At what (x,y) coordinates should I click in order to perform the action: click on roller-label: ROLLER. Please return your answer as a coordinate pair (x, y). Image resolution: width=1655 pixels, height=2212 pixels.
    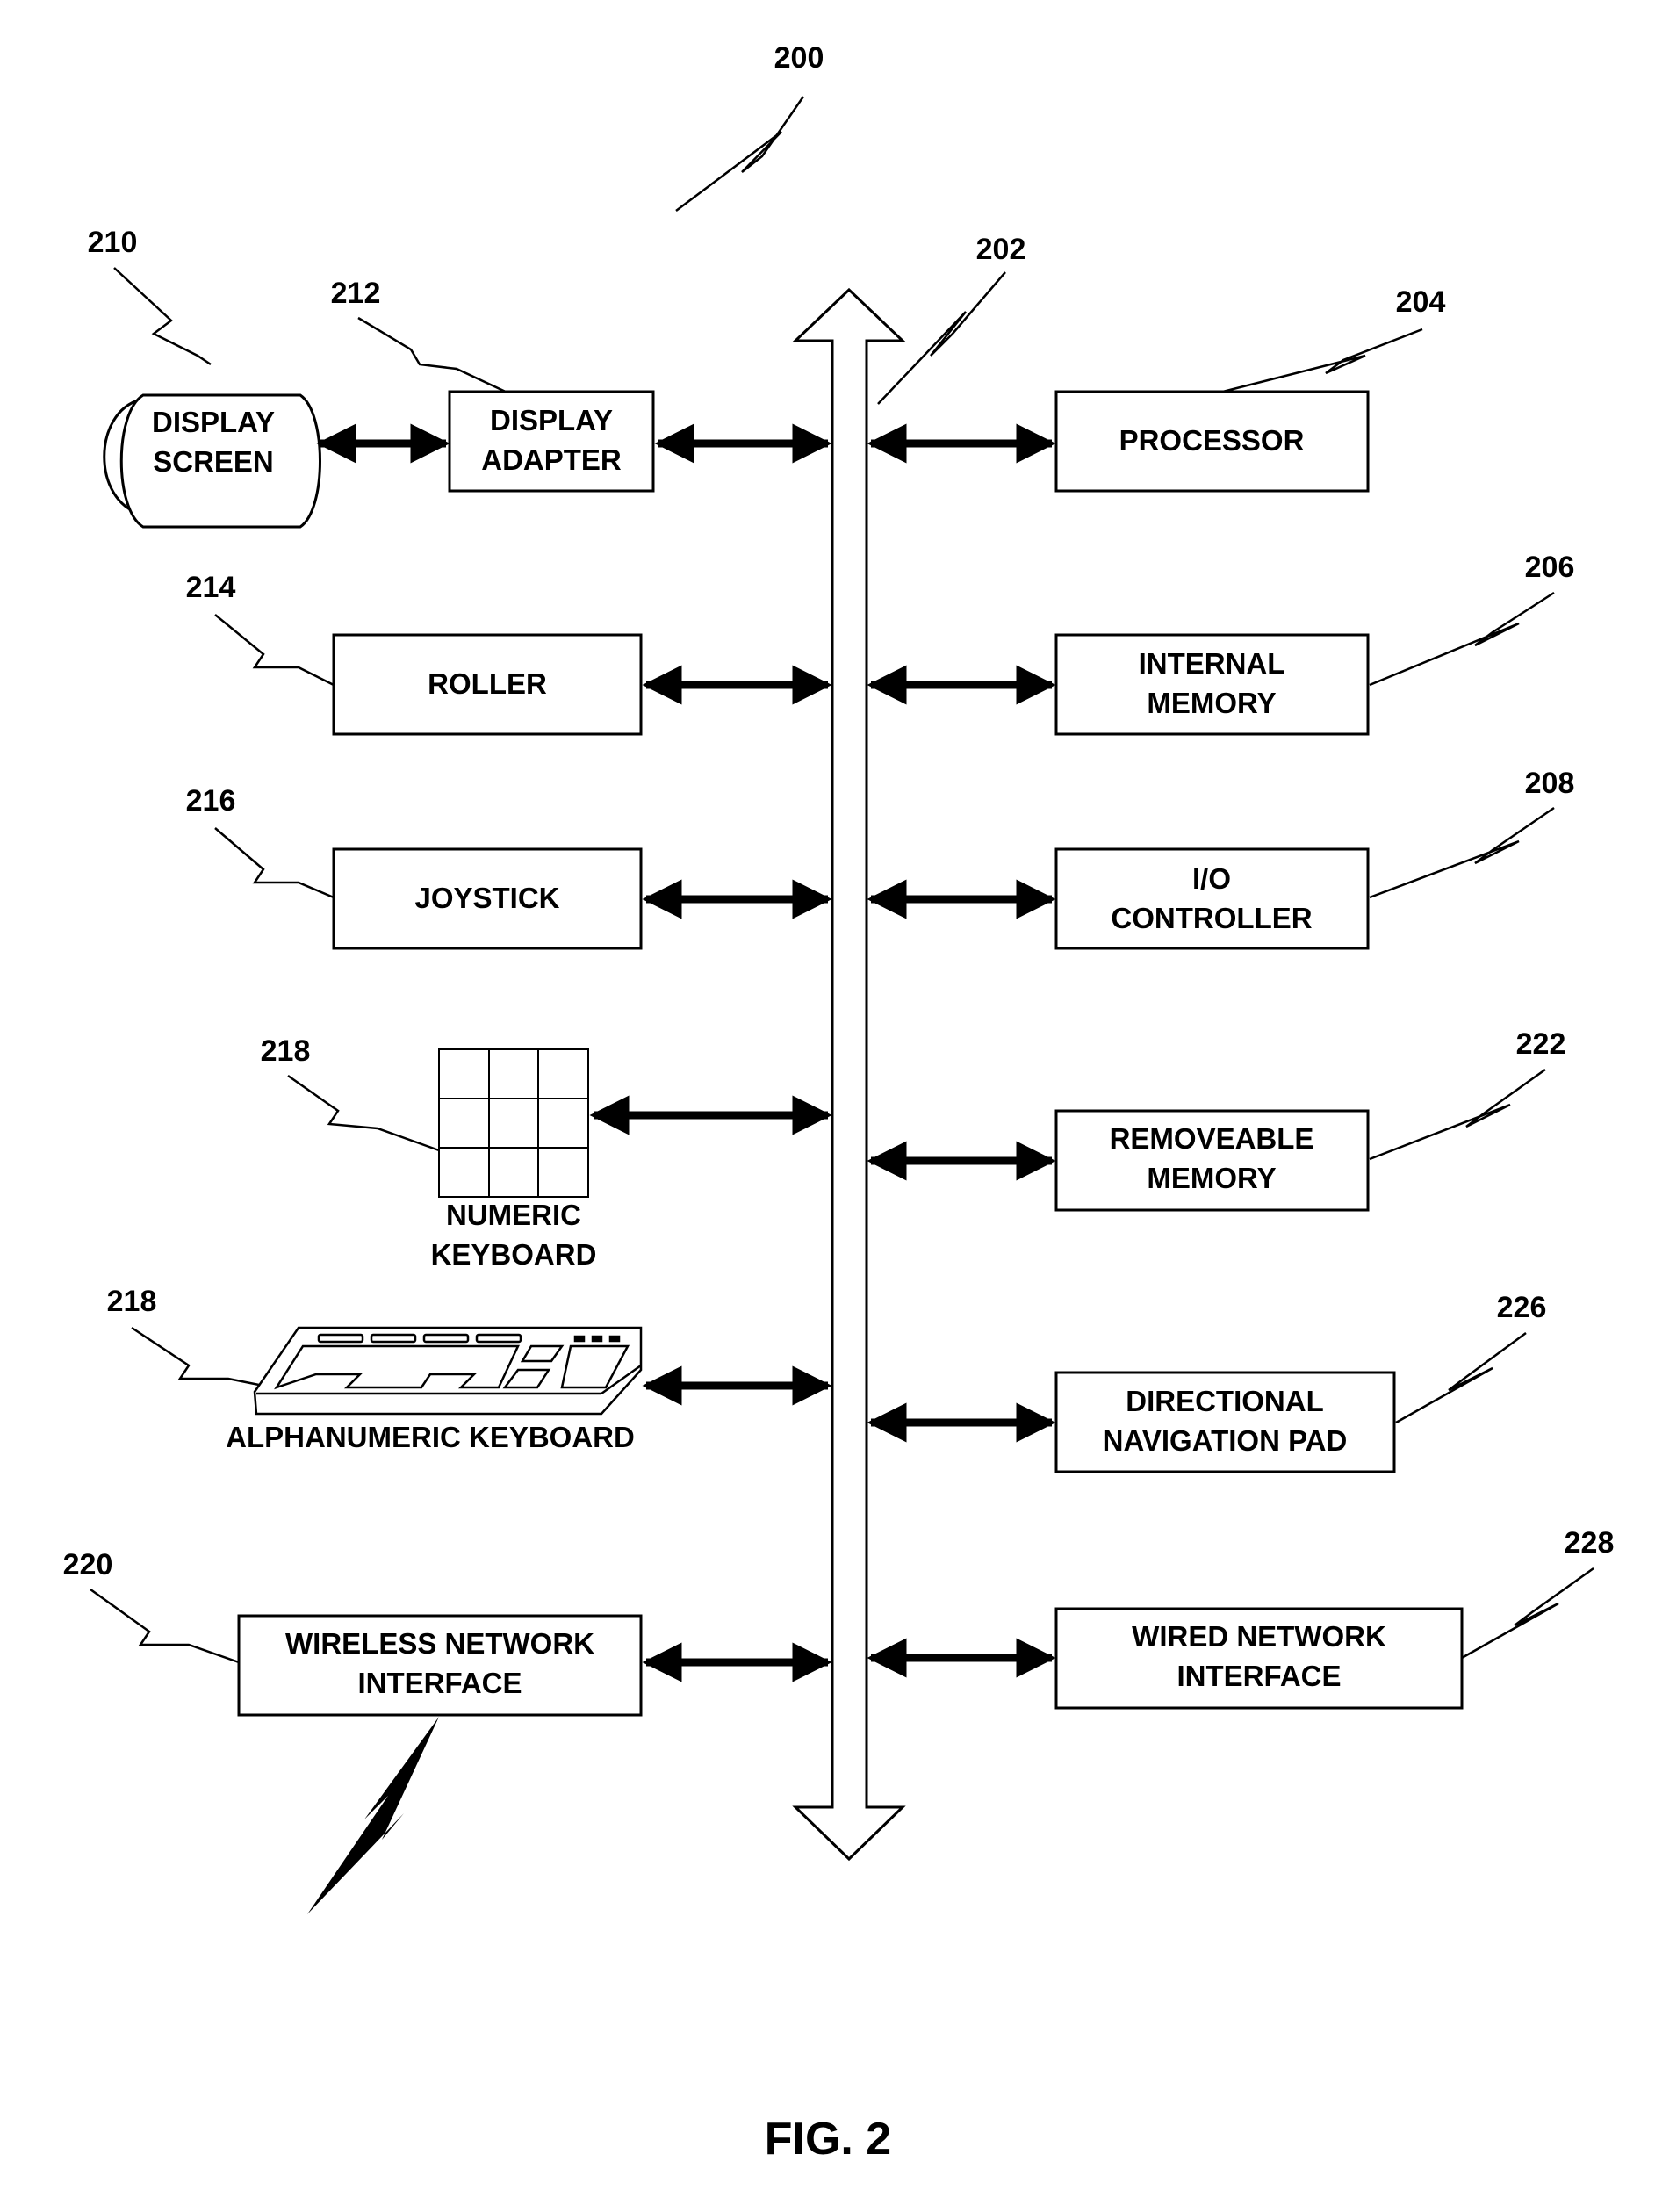
    Looking at the image, I should click on (487, 683).